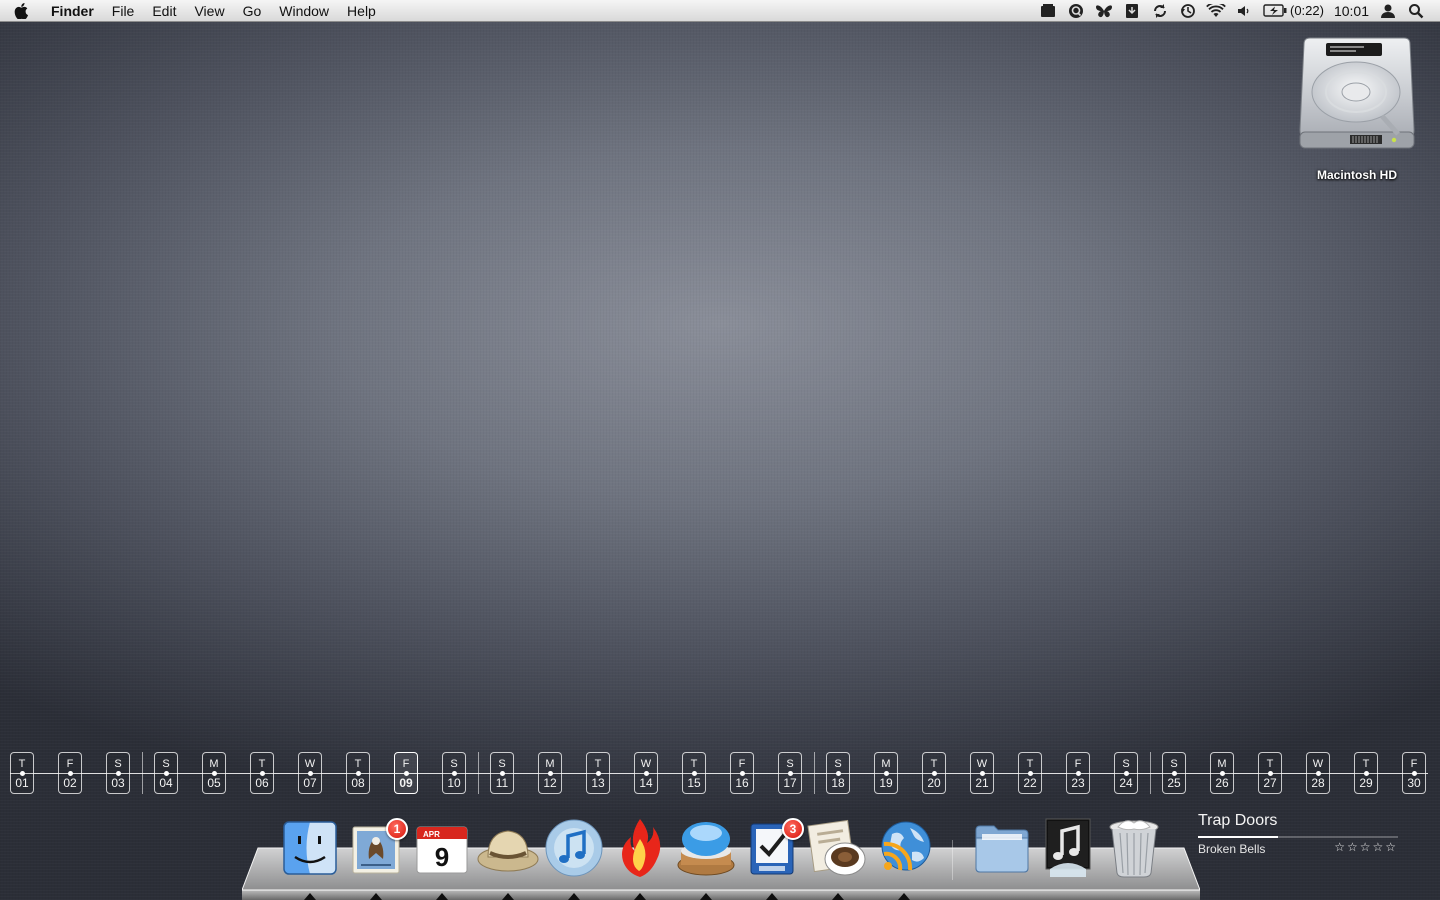  Describe the element at coordinates (1293, 10) in the screenshot. I see `battery-status: (0:22)` at that location.